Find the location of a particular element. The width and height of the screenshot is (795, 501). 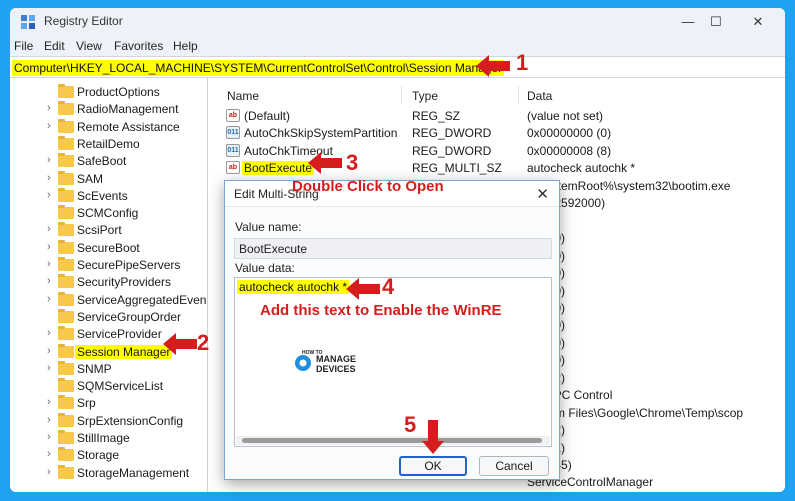

tree-item-label: SecurityProviders is located at coordinates (124, 282).